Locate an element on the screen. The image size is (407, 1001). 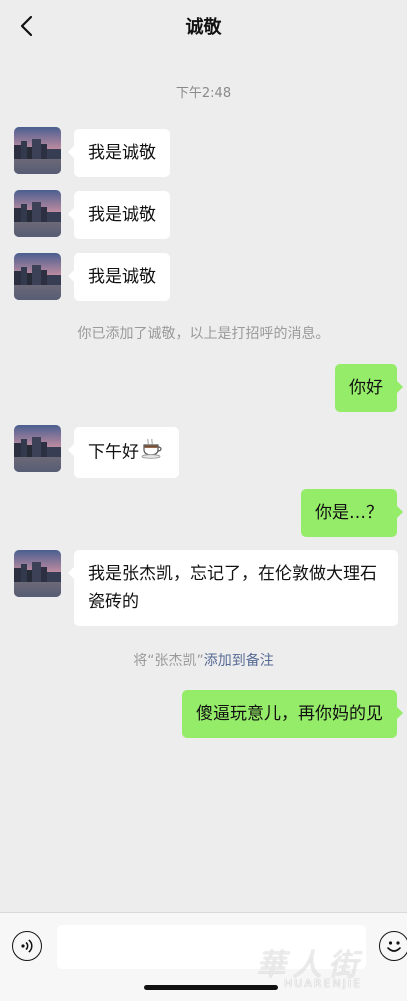
incoming-message-bubble: 我是张杰凯，忘记了，在伦敦做大理石瓷砖的 is located at coordinates (233, 588).